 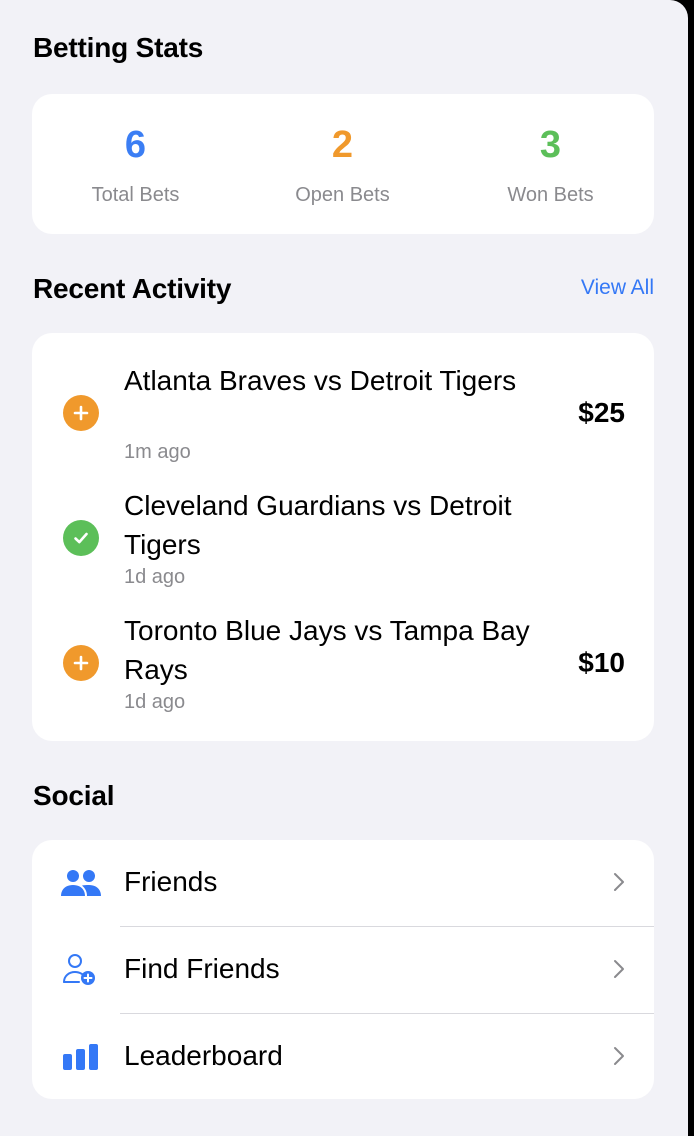 What do you see at coordinates (74, 795) in the screenshot?
I see `social-title: Social` at bounding box center [74, 795].